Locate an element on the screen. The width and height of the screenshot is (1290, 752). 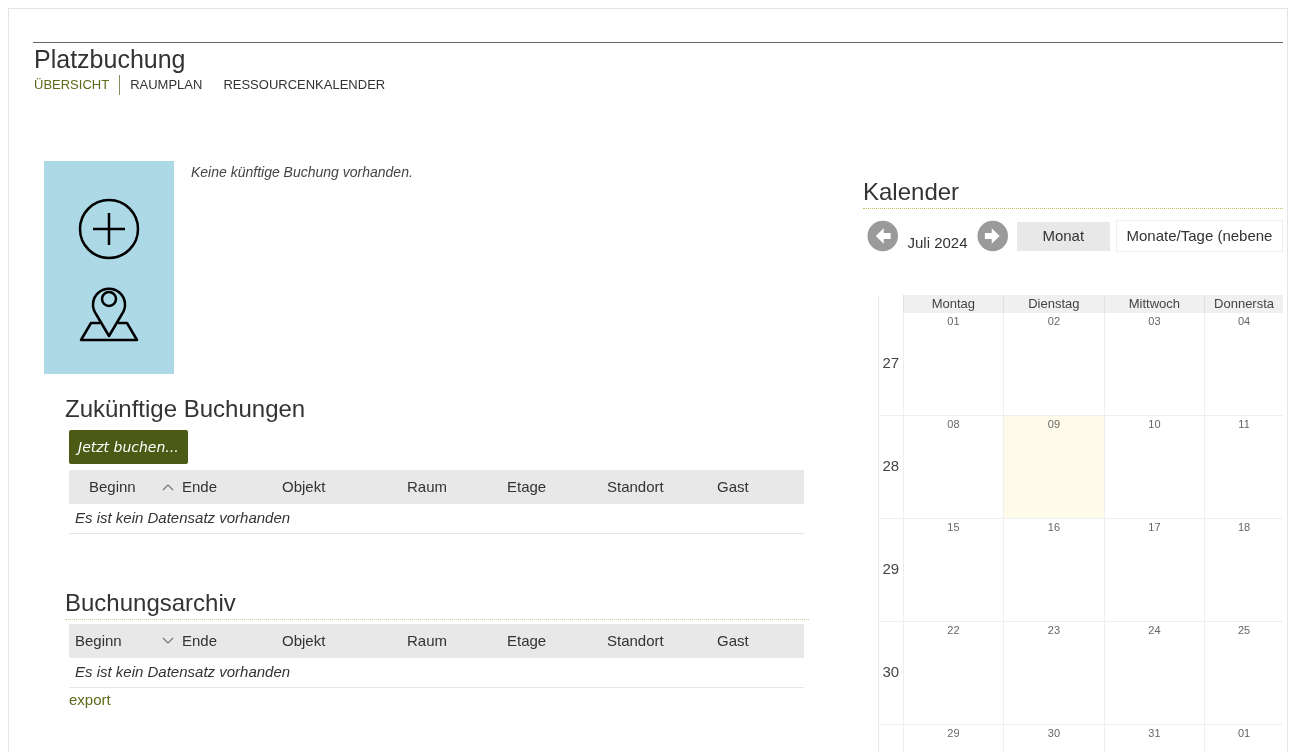
week-number: 29 is located at coordinates (891, 569).